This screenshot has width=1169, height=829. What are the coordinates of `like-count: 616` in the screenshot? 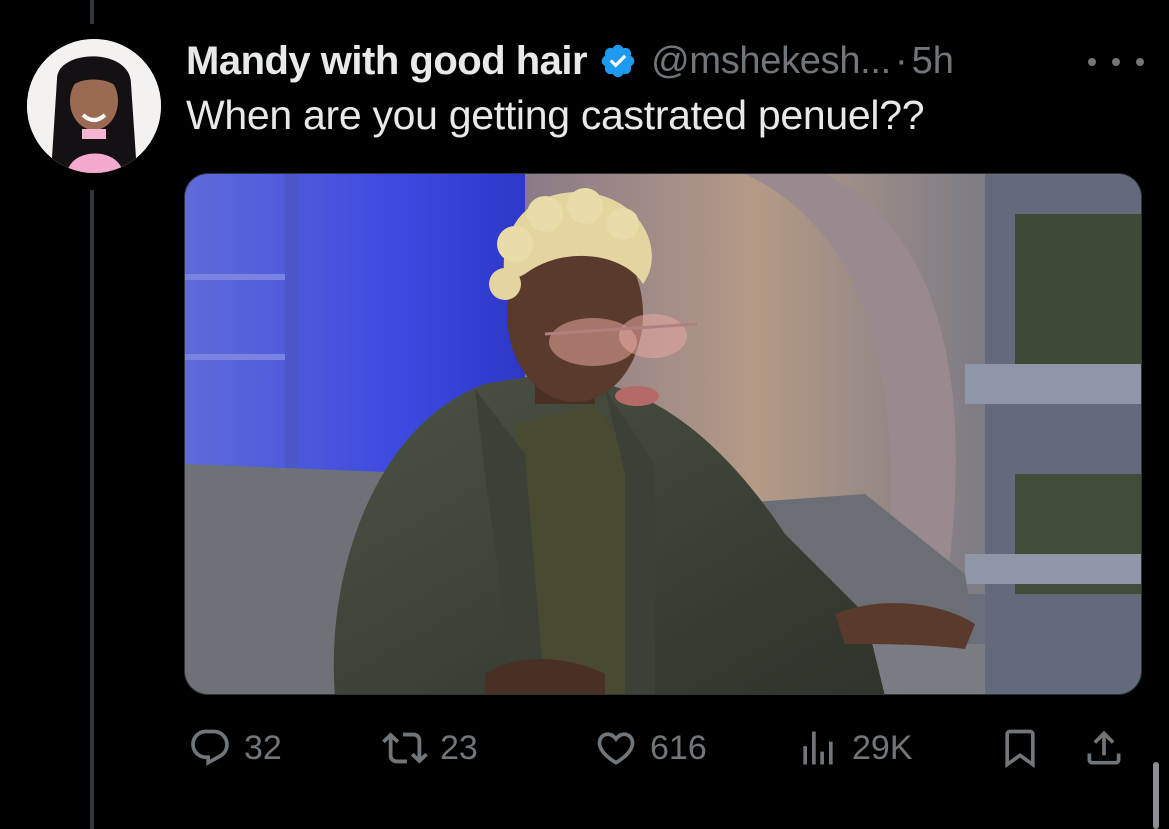 It's located at (678, 747).